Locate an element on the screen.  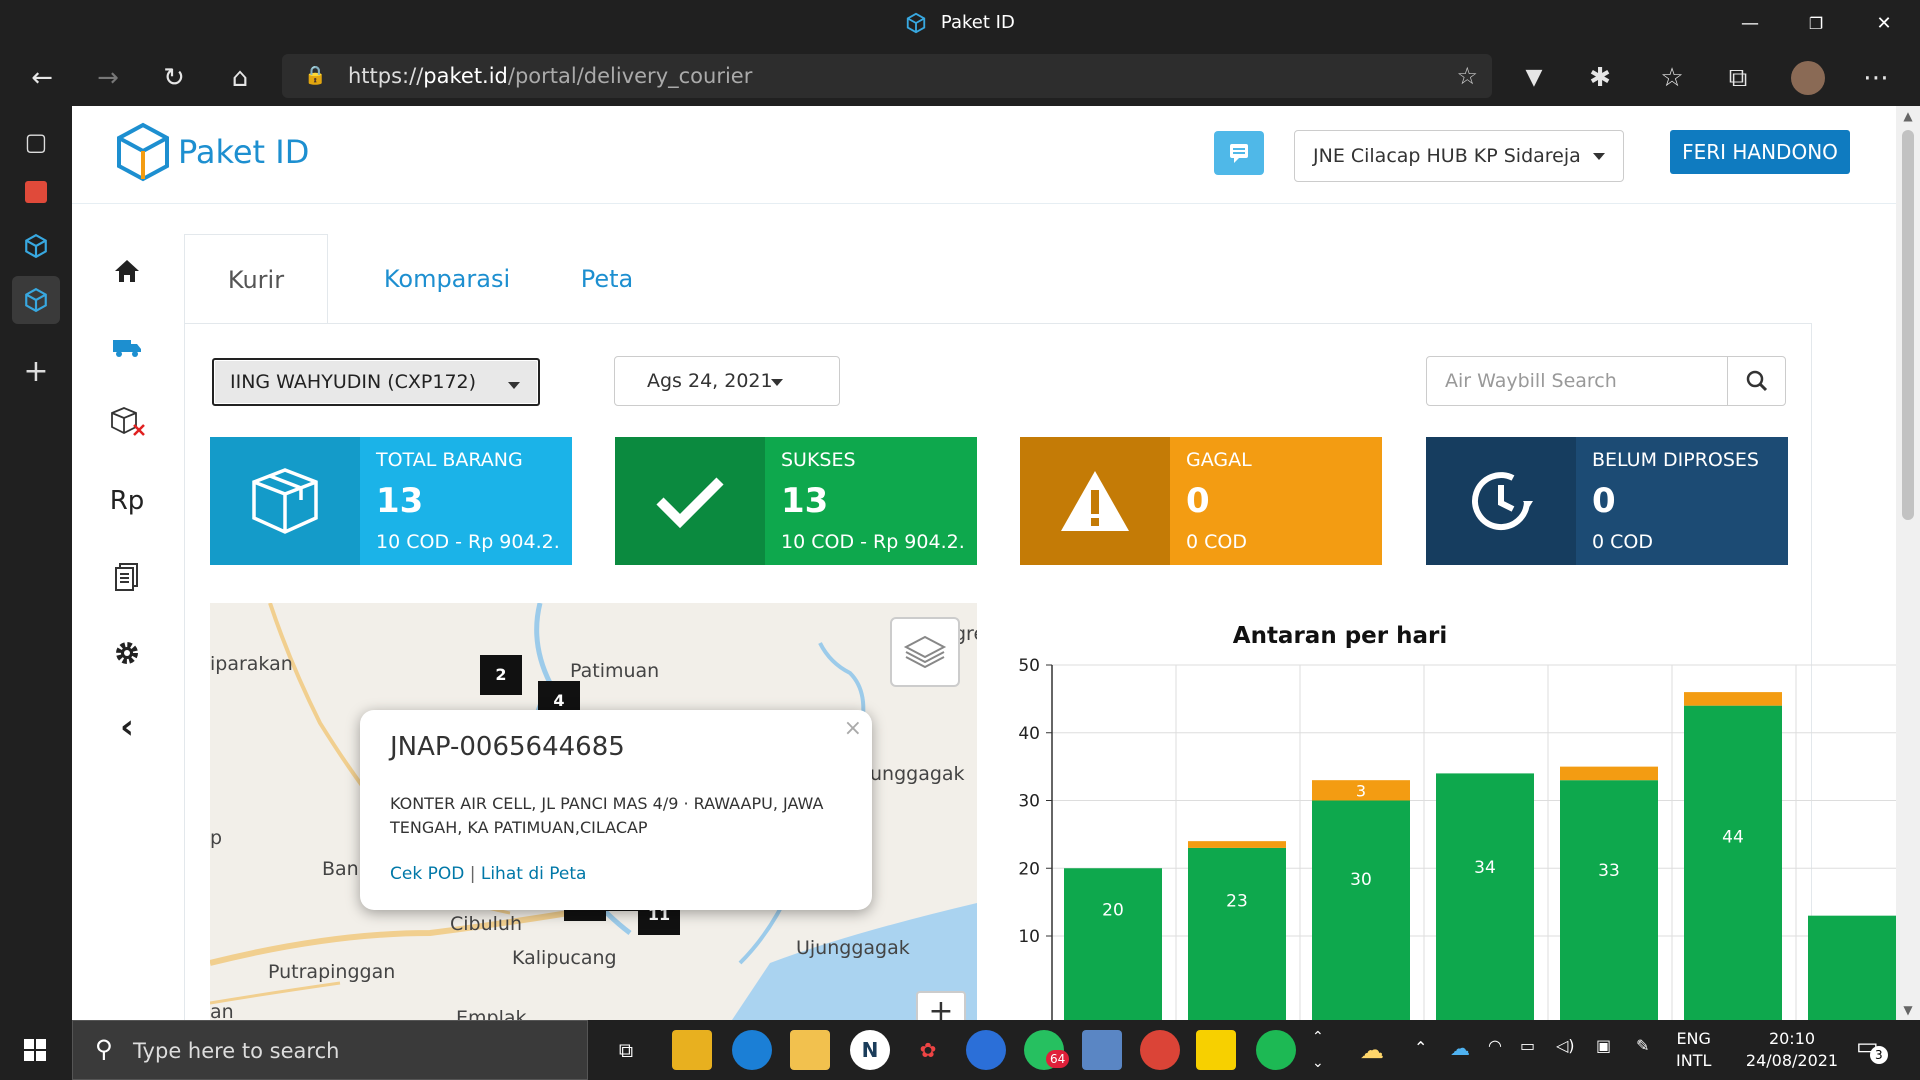
money-nav: Rp is located at coordinates (127, 501).